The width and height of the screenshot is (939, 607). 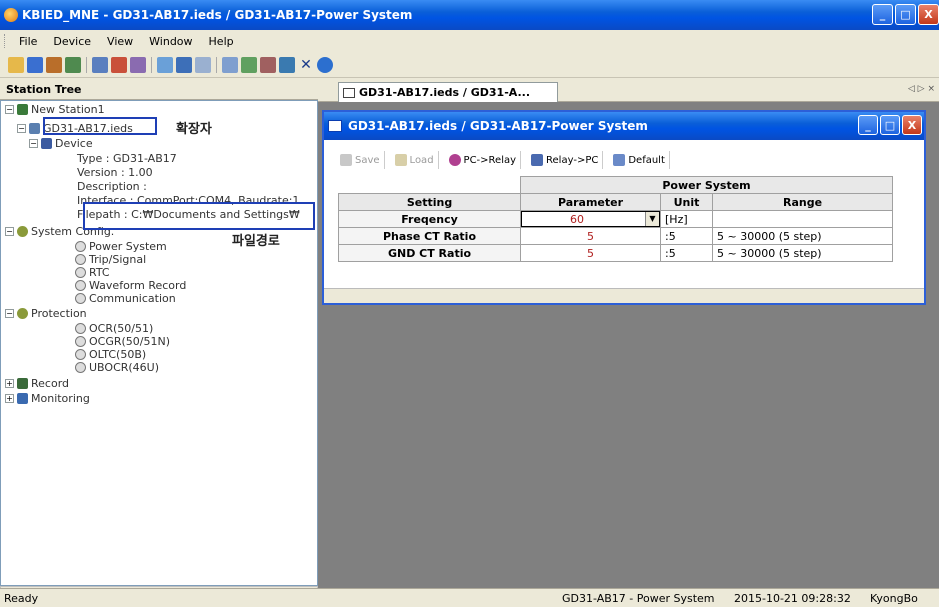 What do you see at coordinates (165, 64) in the screenshot?
I see `link-icon` at bounding box center [165, 64].